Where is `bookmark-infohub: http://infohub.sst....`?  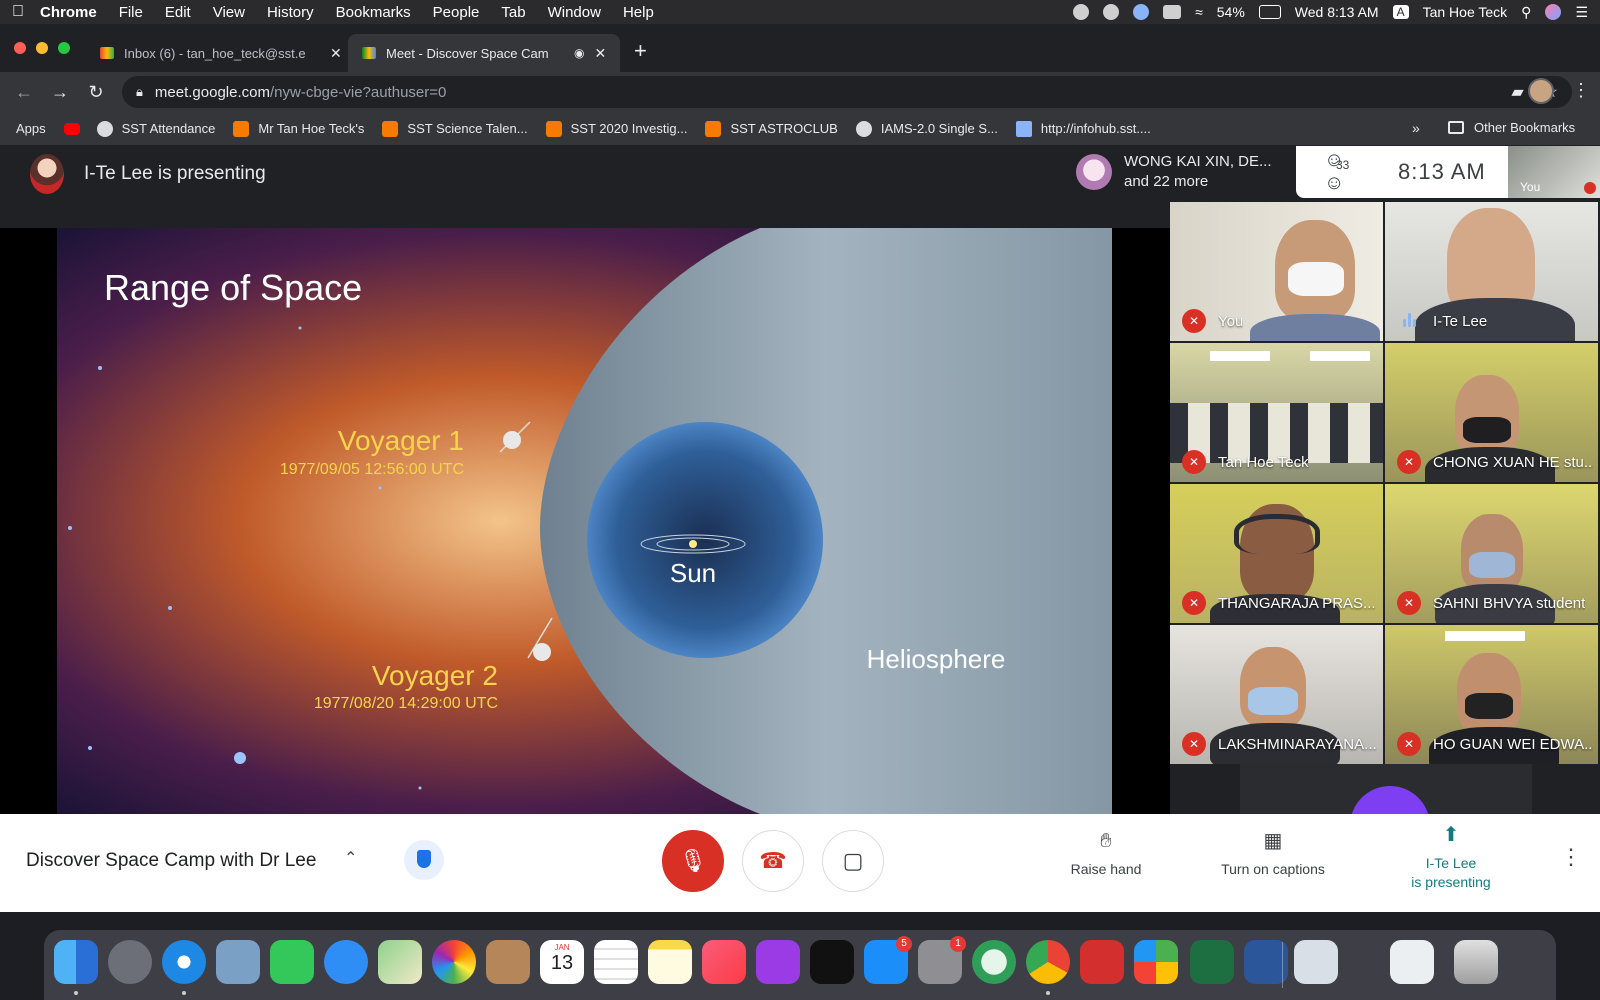
bookmark-infohub: http://infohub.sst.... is located at coordinates (1083, 128).